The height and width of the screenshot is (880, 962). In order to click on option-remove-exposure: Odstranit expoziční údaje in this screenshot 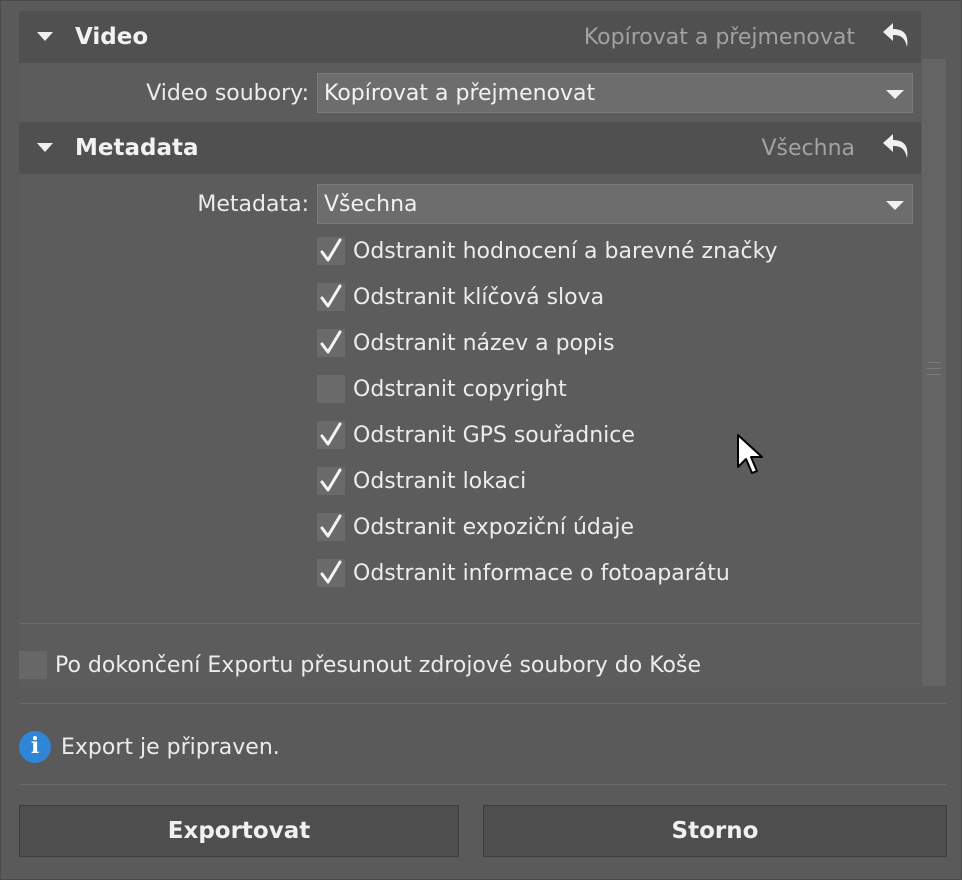, I will do `click(475, 527)`.